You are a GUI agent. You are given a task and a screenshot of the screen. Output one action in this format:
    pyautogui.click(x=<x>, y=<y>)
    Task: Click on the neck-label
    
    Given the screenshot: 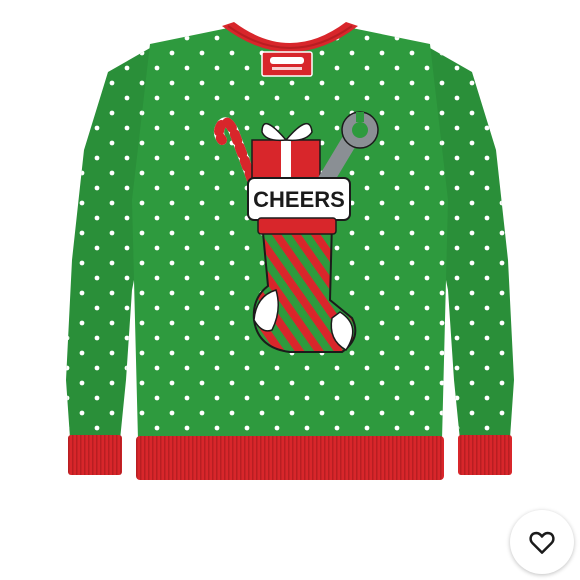 What is the action you would take?
    pyautogui.click(x=287, y=64)
    